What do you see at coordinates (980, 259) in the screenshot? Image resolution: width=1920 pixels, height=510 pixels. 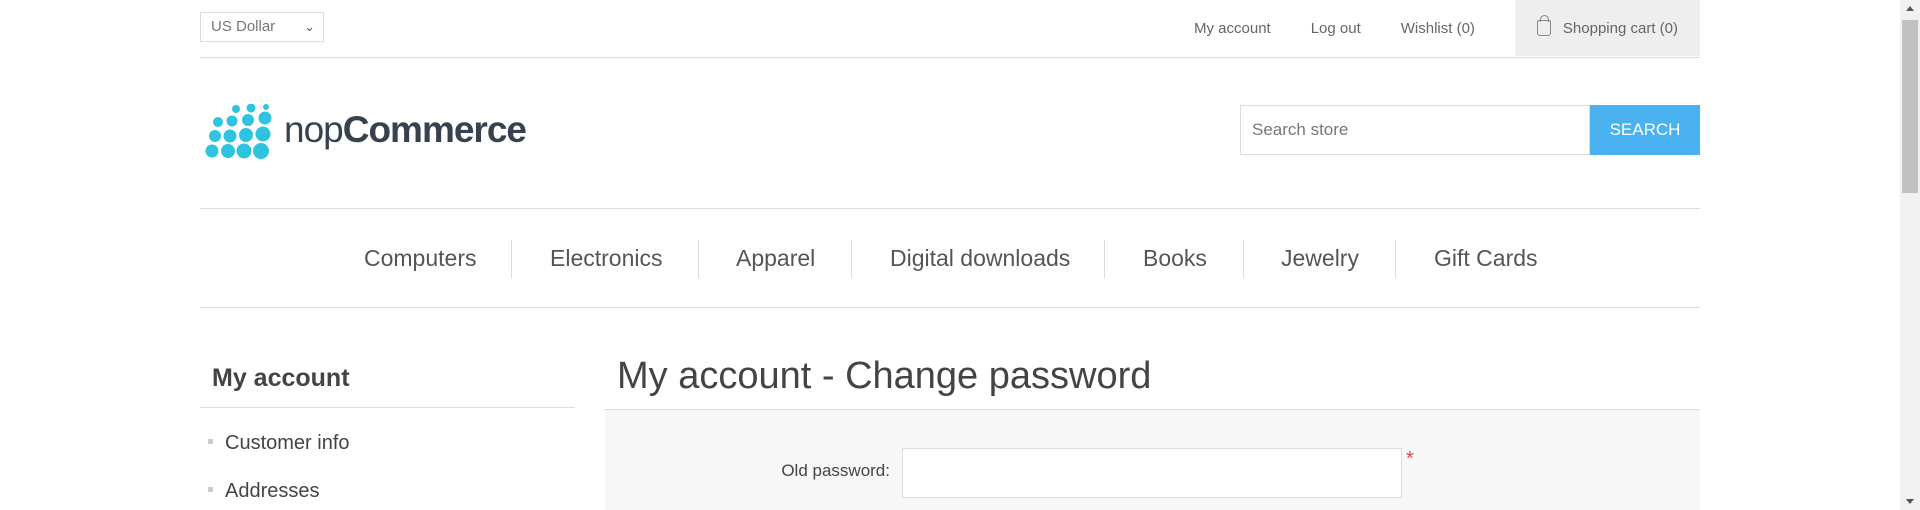 I see `menu-item-digital-downloads: Digital downloads` at bounding box center [980, 259].